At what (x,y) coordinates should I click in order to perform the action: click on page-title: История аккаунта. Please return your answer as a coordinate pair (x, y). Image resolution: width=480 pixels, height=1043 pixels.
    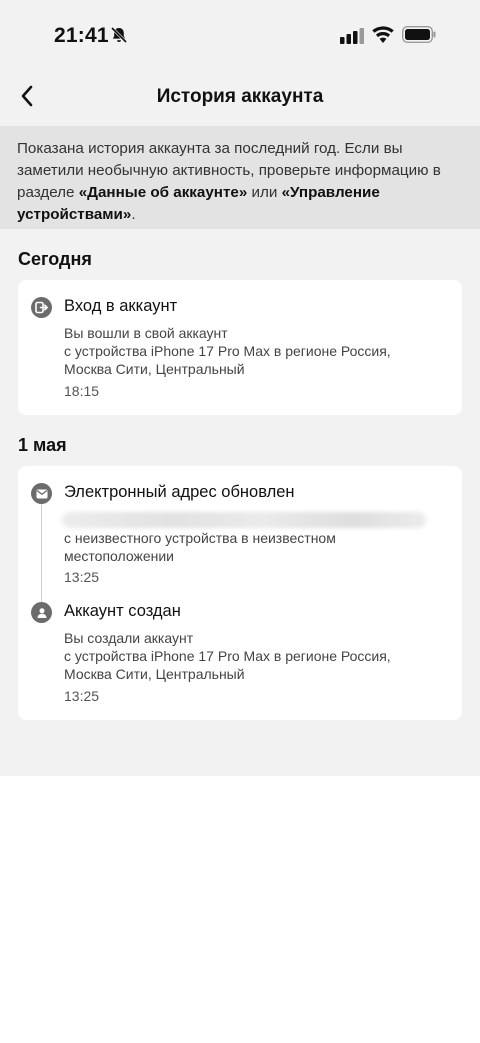
    Looking at the image, I should click on (240, 96).